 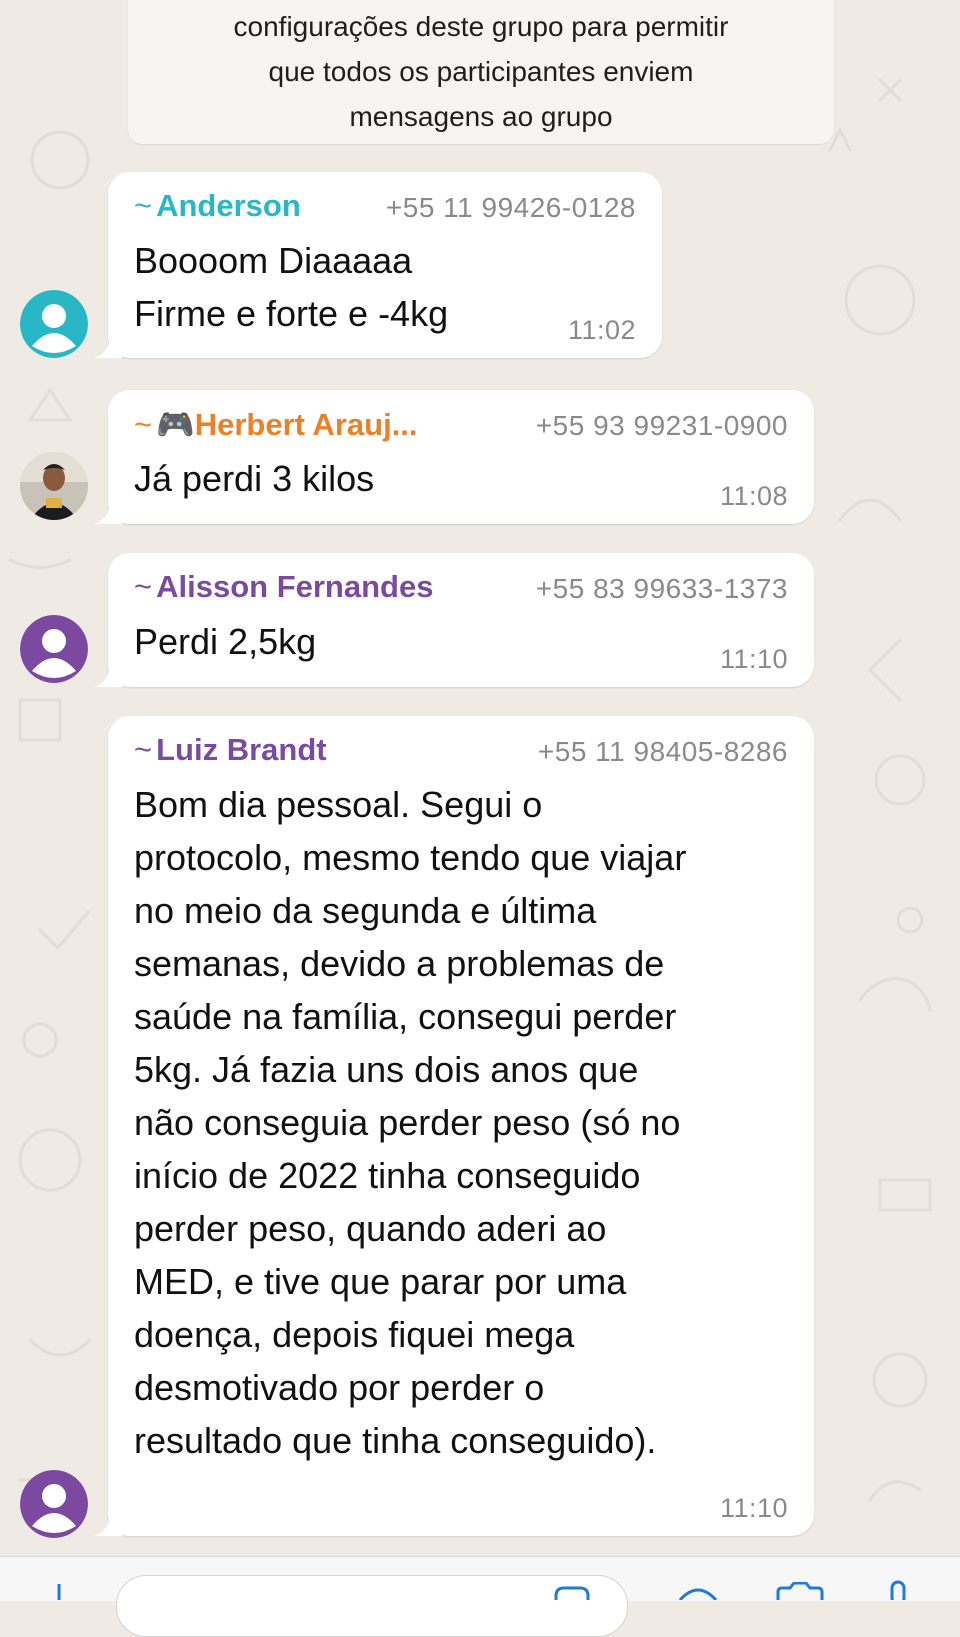 What do you see at coordinates (372, 1606) in the screenshot?
I see `message-input` at bounding box center [372, 1606].